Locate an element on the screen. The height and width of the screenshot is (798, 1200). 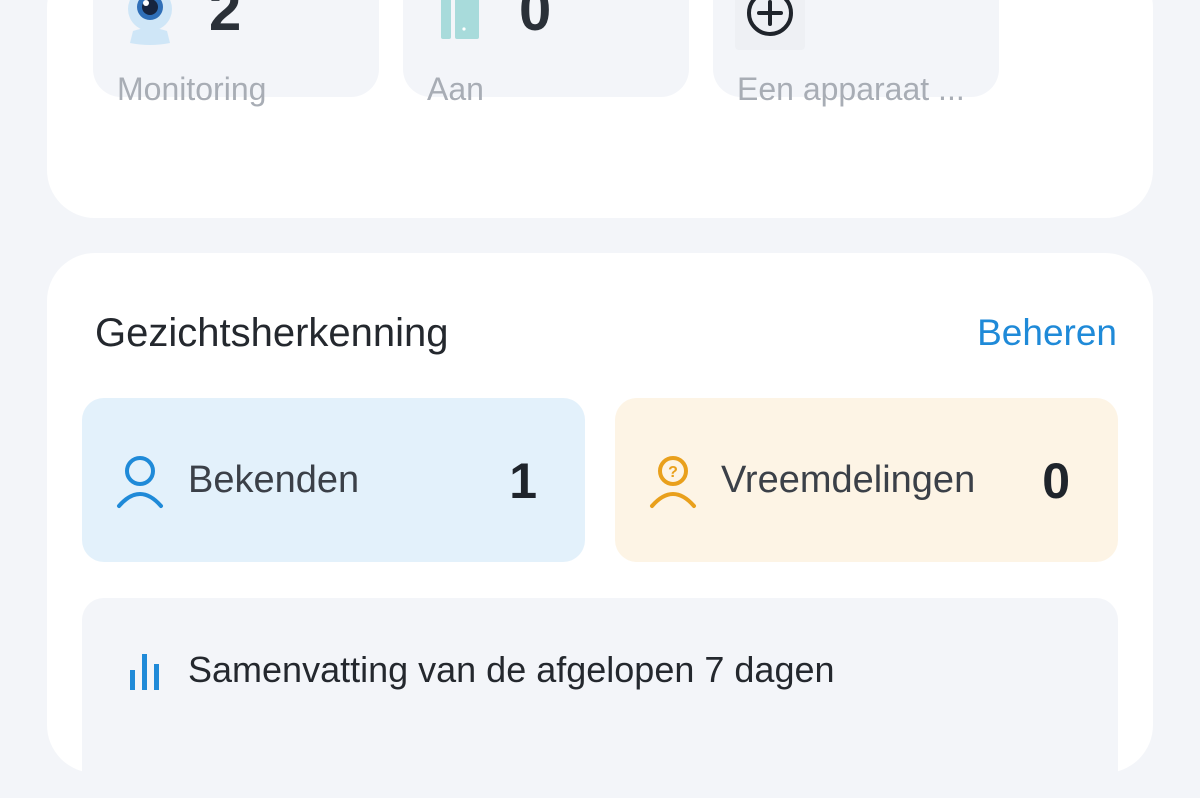
on-label: Aan is located at coordinates (455, 89).